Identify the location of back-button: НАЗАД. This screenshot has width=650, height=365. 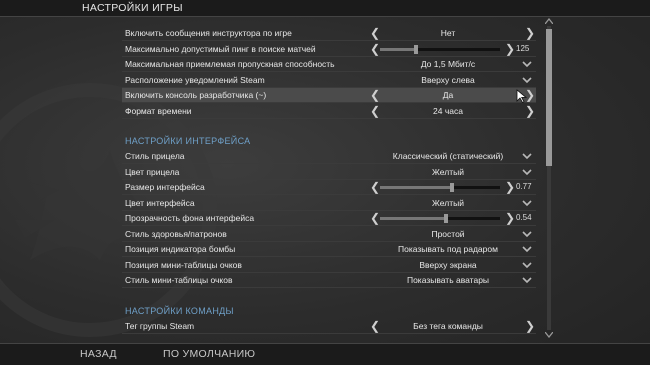
(98, 354).